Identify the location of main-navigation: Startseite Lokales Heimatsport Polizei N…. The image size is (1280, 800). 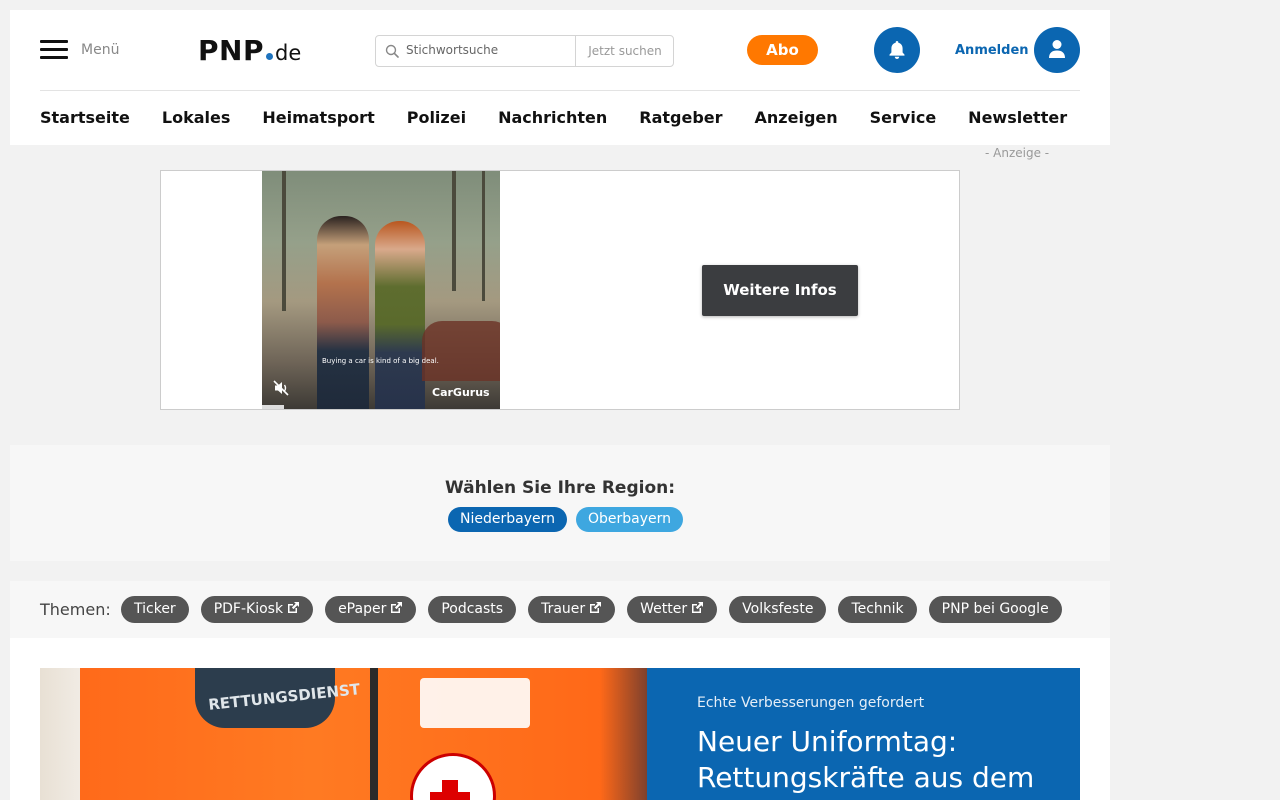
(569, 117).